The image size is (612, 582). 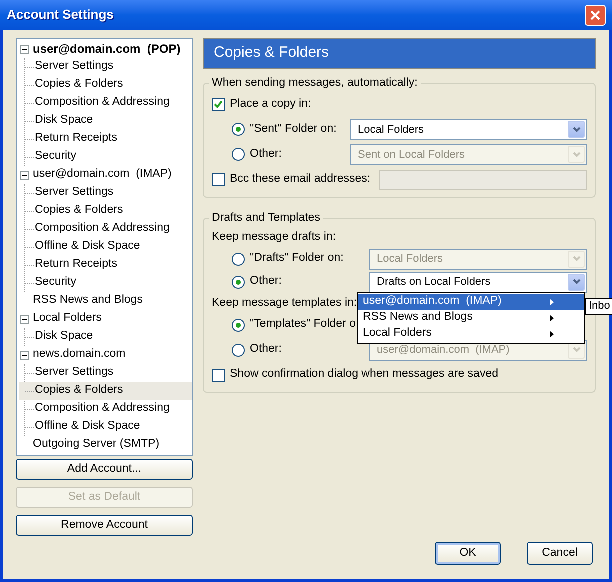 What do you see at coordinates (60, 15) in the screenshot?
I see `window-title: Account Settings` at bounding box center [60, 15].